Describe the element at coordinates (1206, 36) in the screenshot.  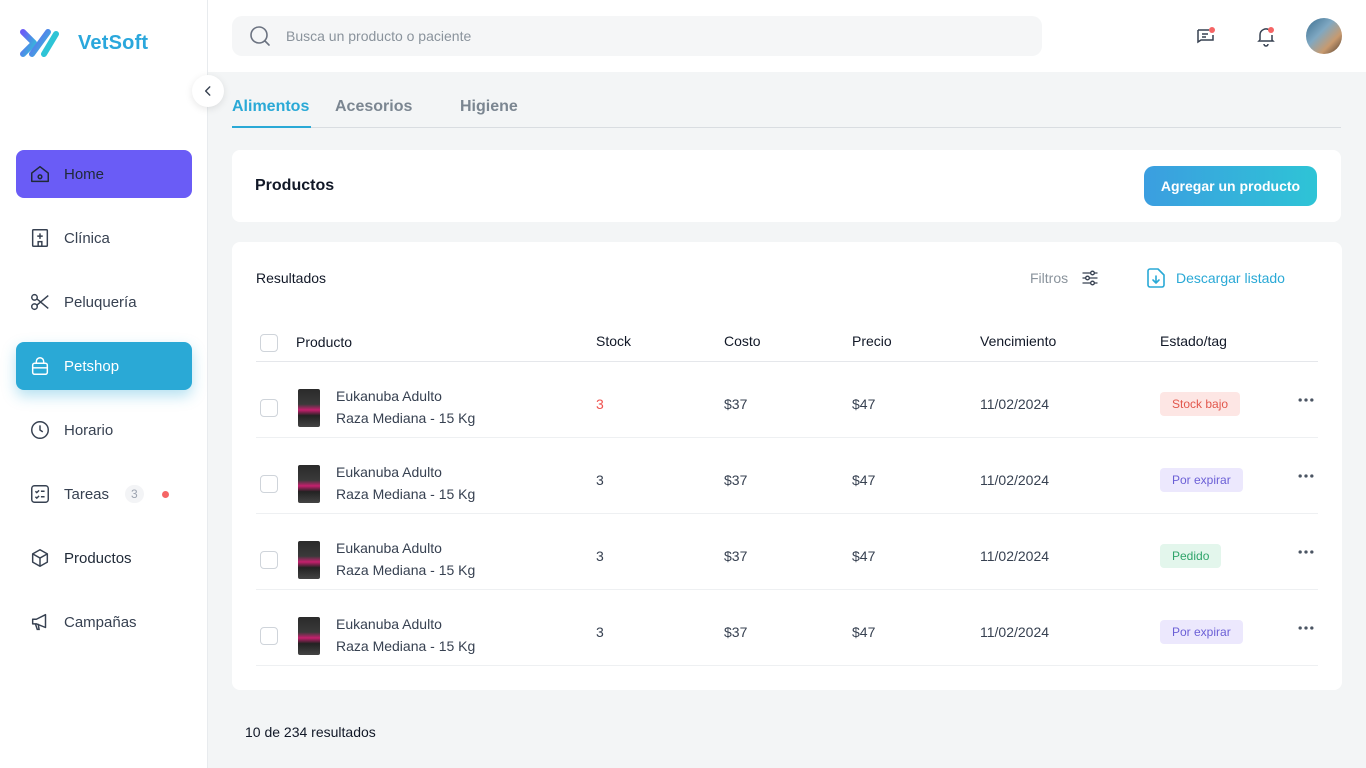
I see `messages-button` at that location.